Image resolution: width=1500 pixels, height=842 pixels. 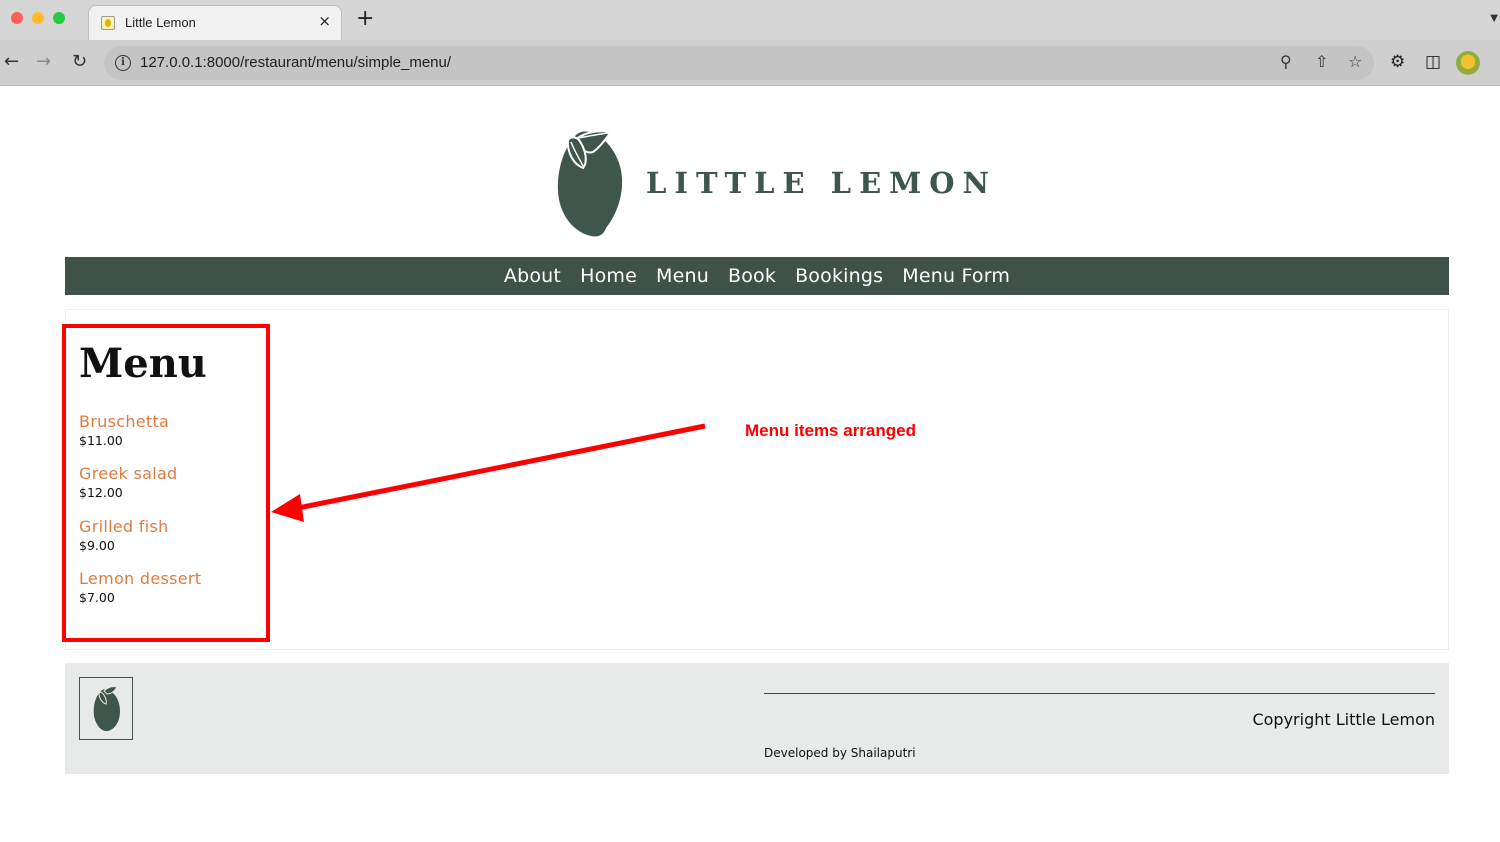 I want to click on copyright-text: Copyright Little Lemon, so click(x=1343, y=719).